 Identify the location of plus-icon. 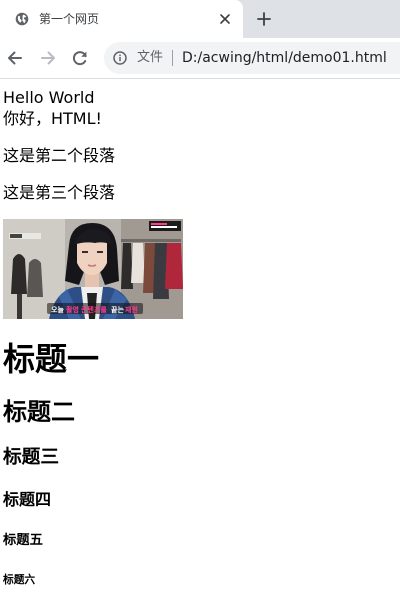
(264, 19).